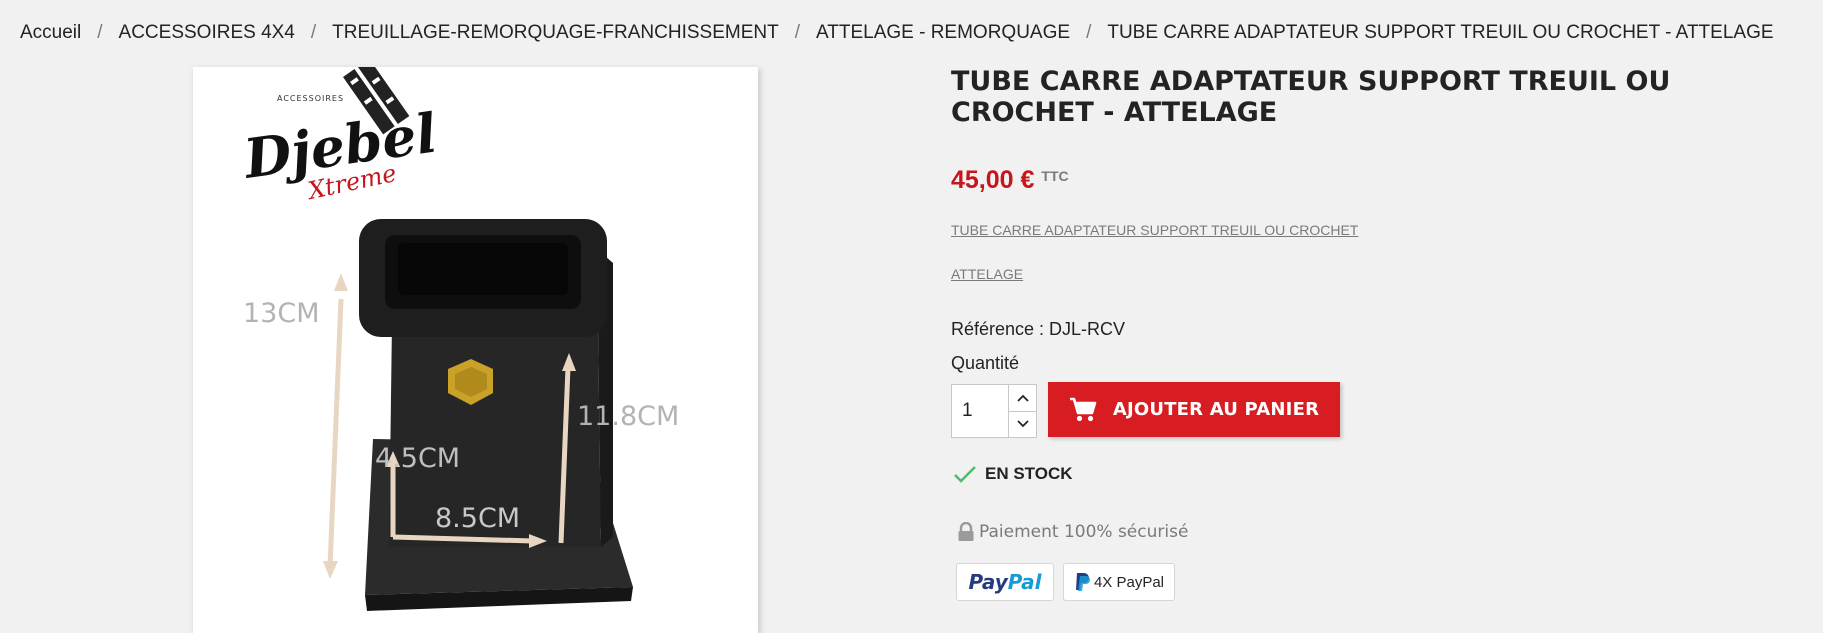 This screenshot has width=1823, height=633. What do you see at coordinates (339, 136) in the screenshot?
I see `brand-logo: ACCESSOIRES Djebel Xtreme` at bounding box center [339, 136].